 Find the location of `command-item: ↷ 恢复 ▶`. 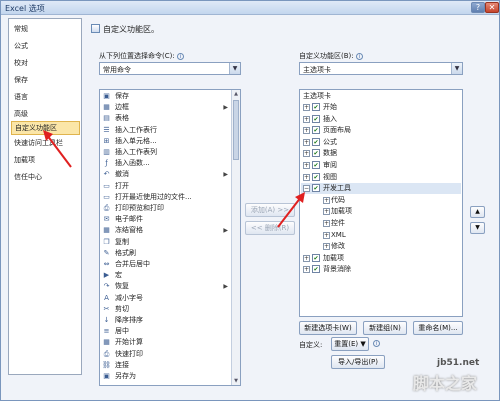

command-item: ↷ 恢复 ▶ is located at coordinates (166, 286).